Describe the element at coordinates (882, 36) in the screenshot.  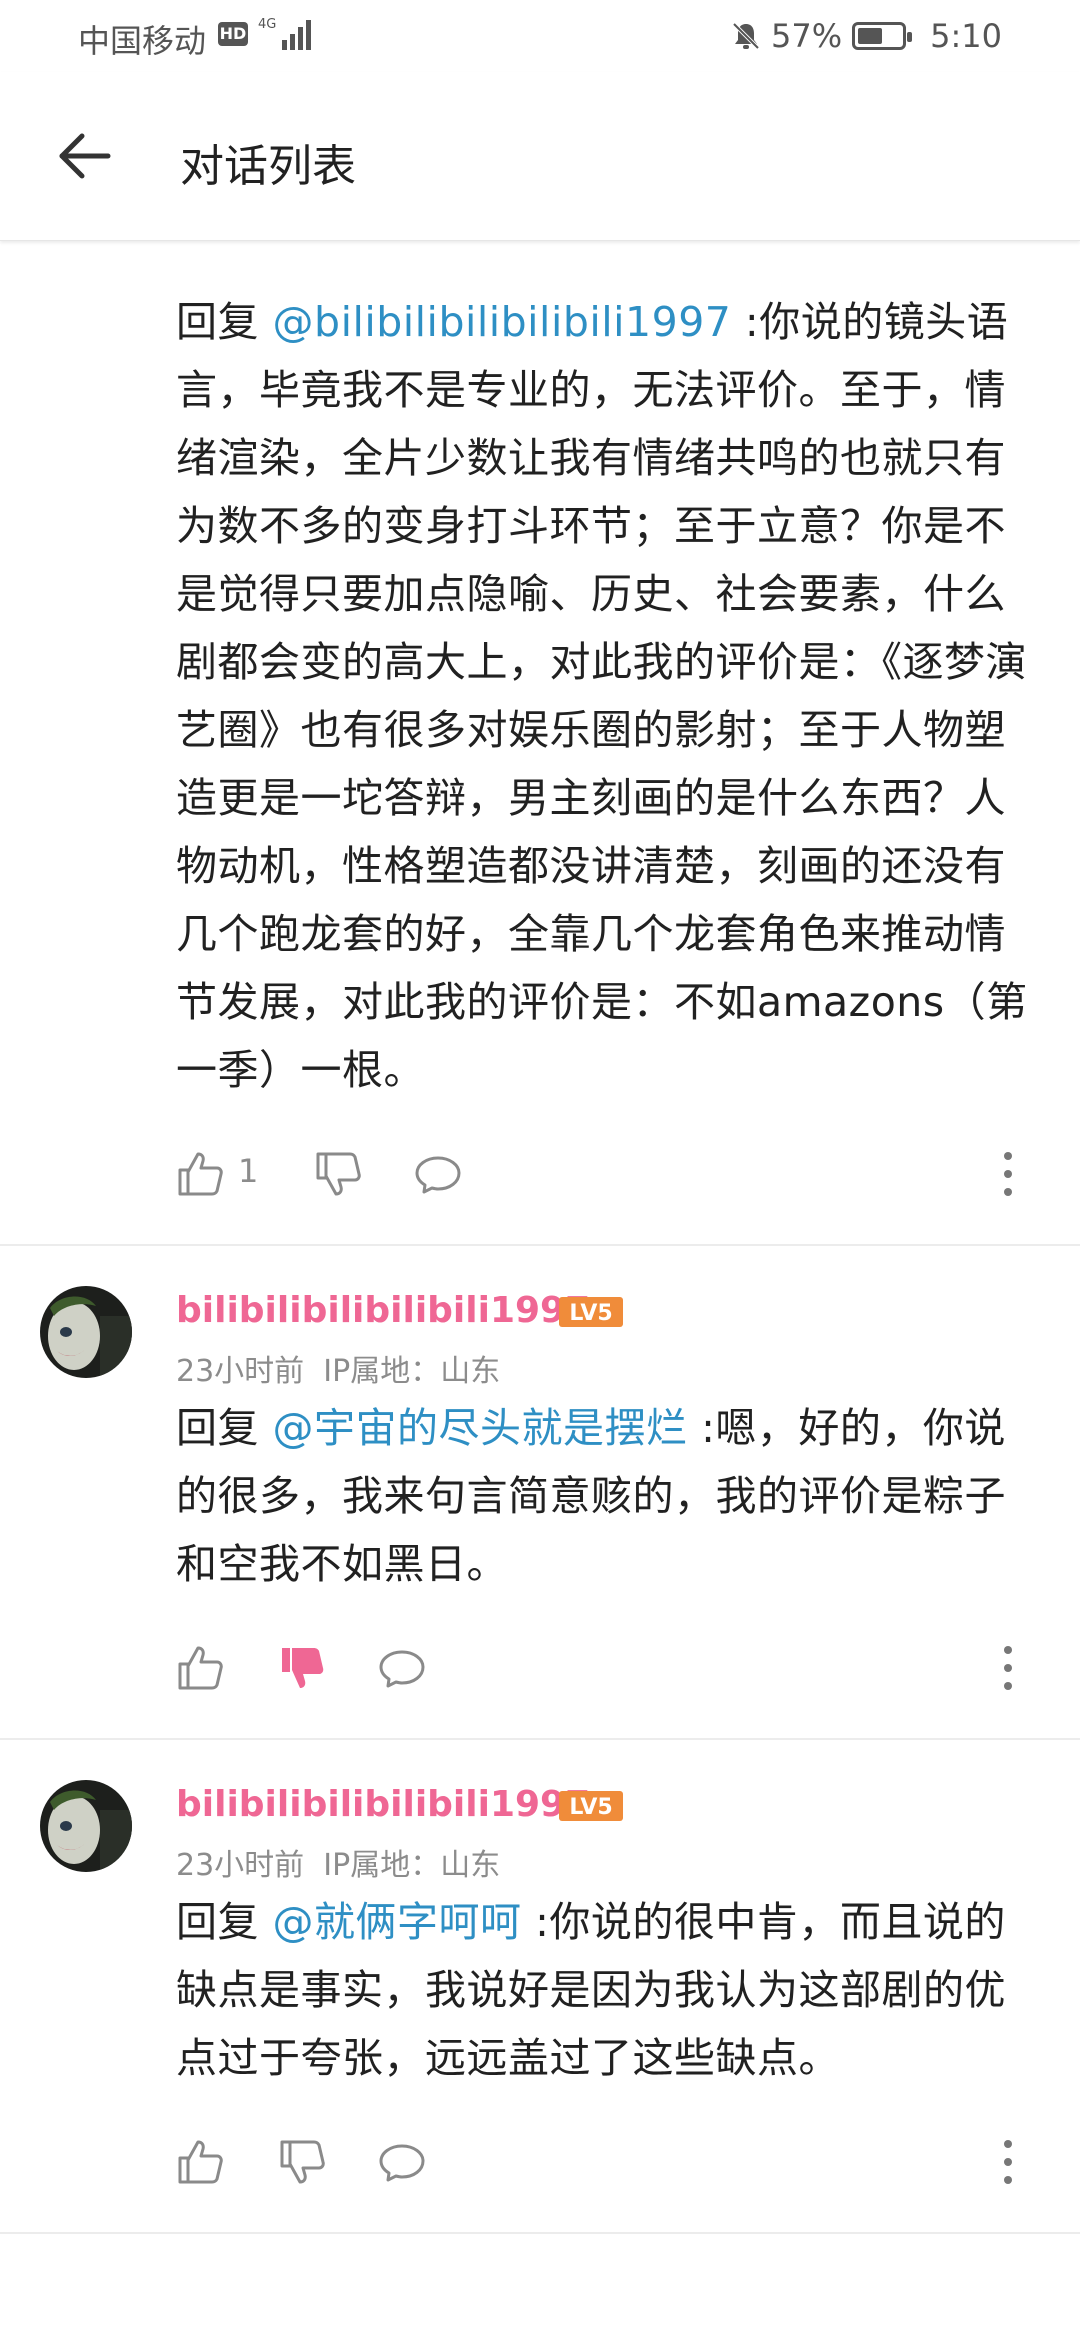
I see `battery-icon` at that location.